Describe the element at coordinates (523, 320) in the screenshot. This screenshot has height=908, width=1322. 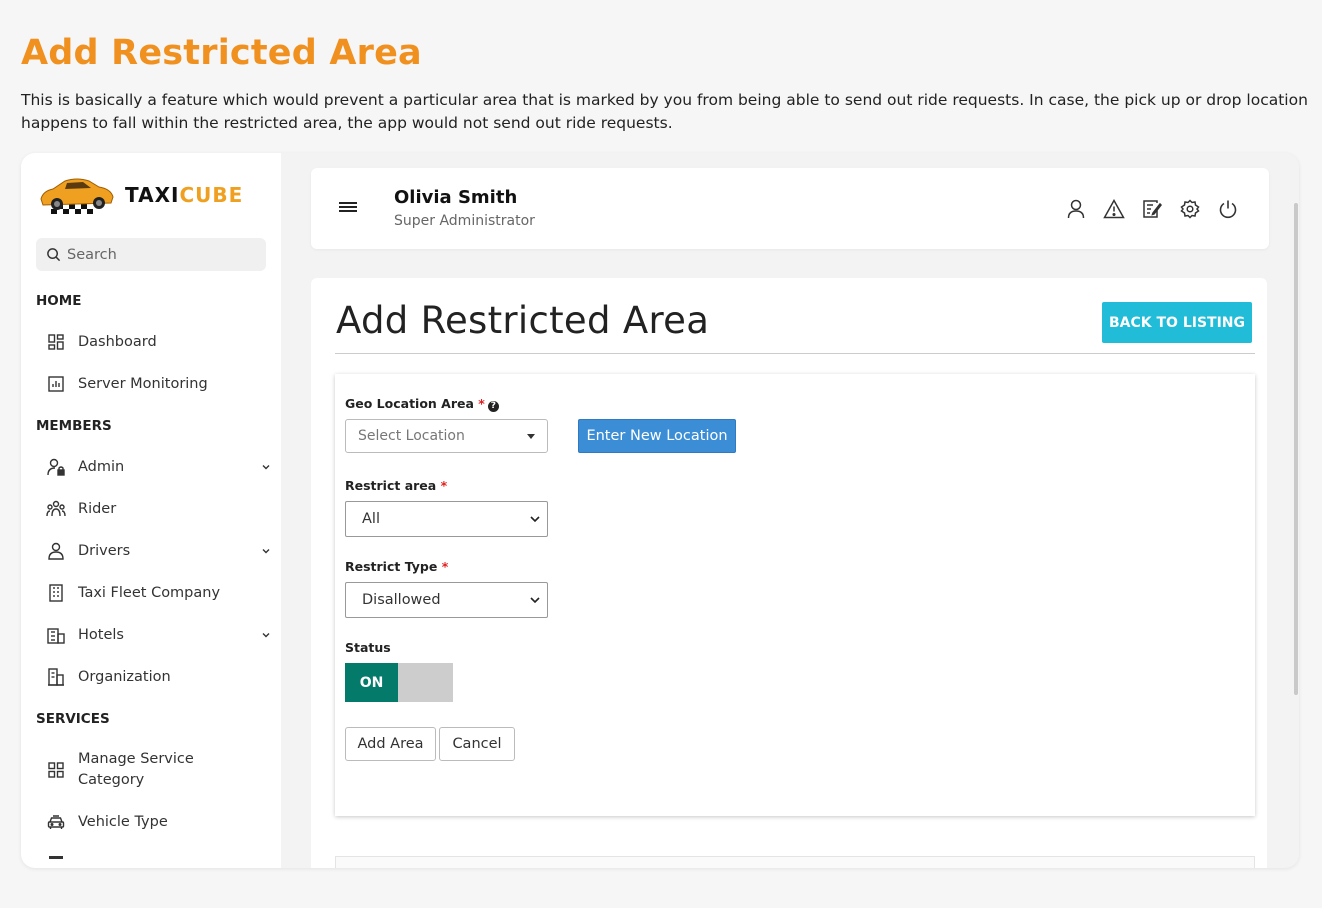
I see `card-title: Add Restricted Area` at that location.